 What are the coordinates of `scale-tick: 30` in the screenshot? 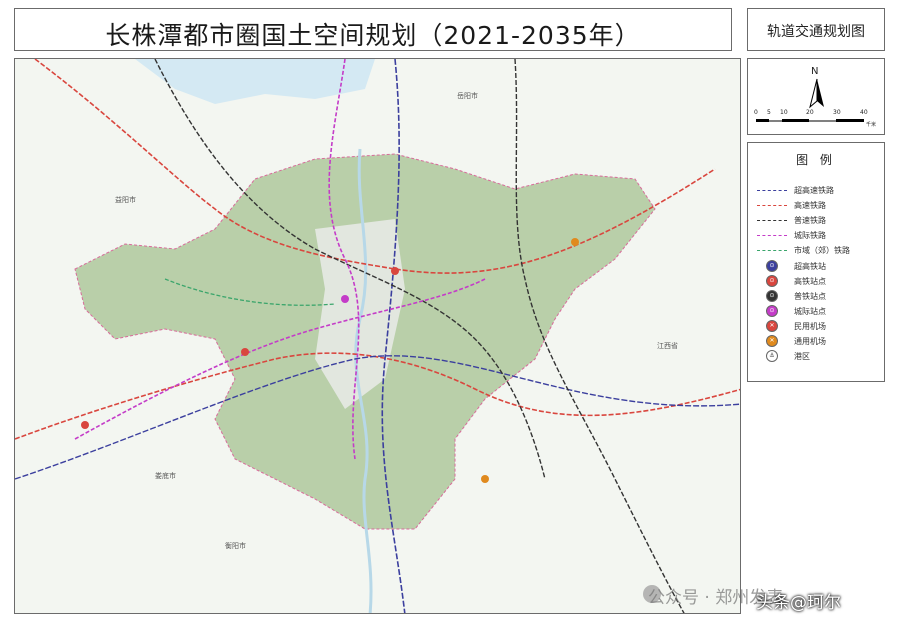 It's located at (837, 112).